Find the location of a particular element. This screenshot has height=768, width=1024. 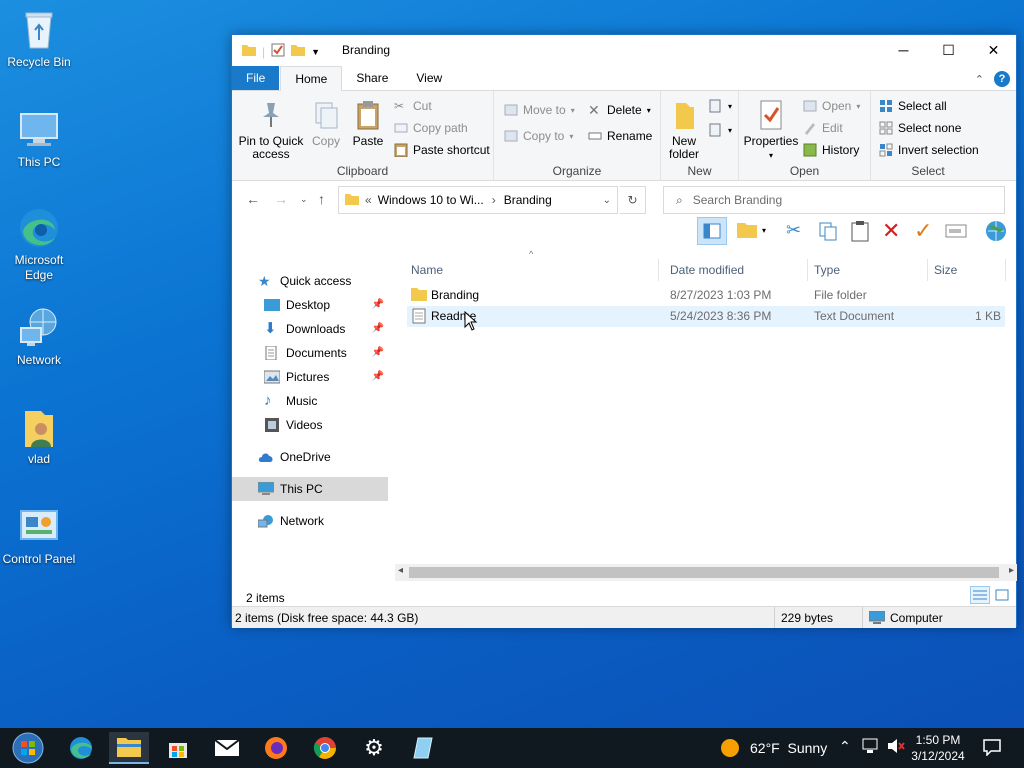

taskbar-edge is located at coordinates (81, 748).